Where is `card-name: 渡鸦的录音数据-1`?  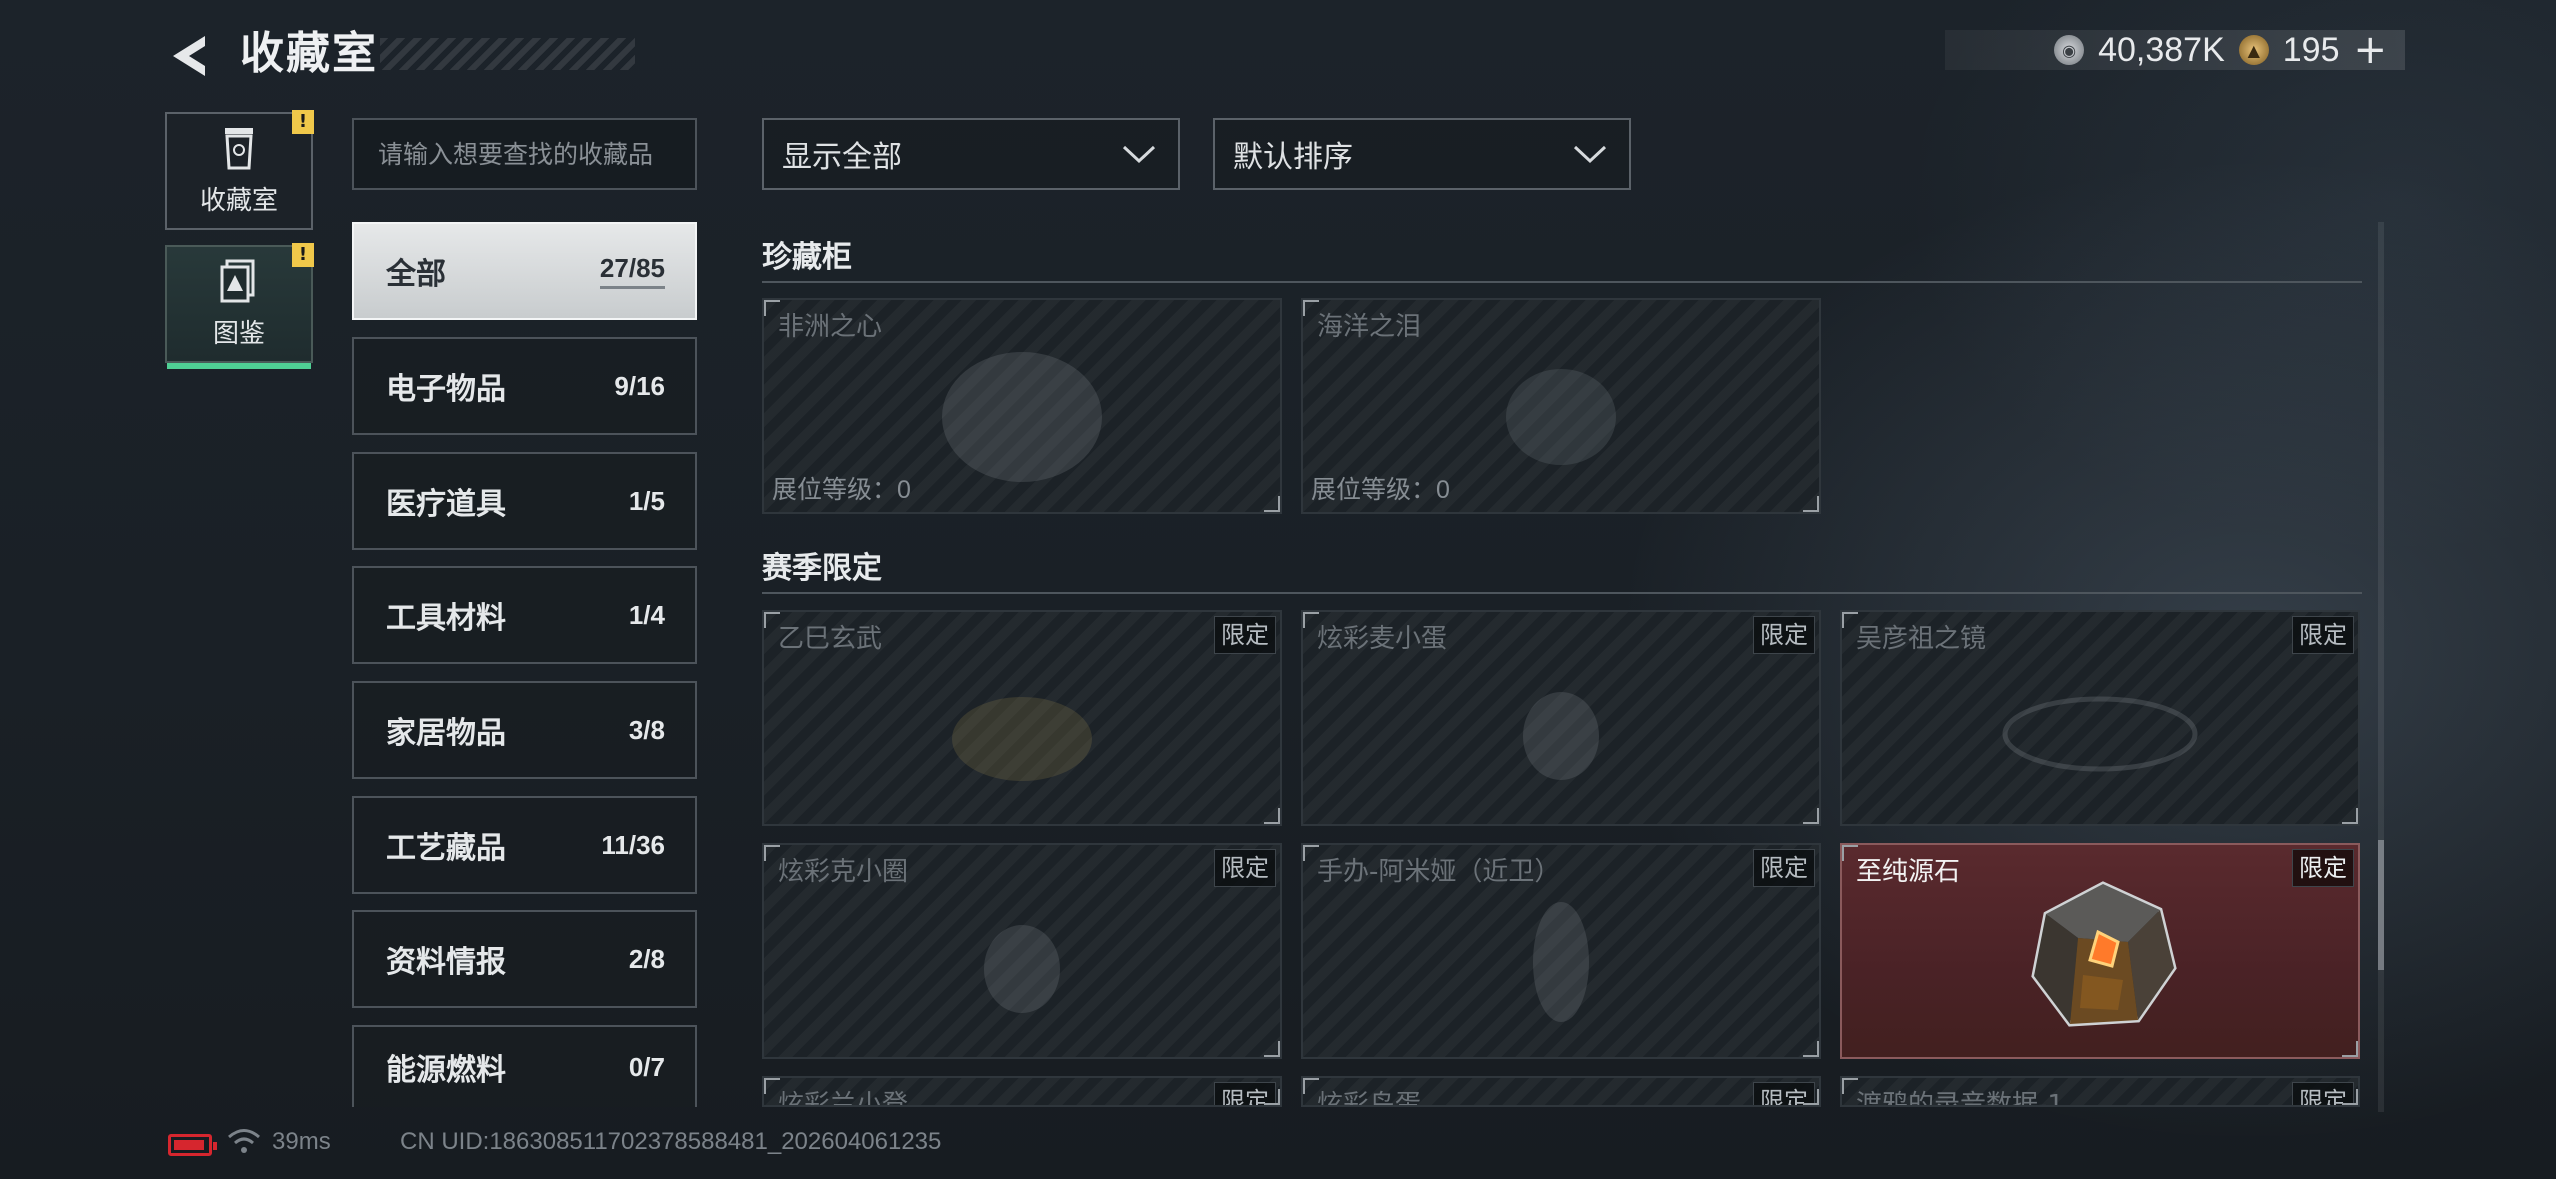
card-name: 渡鸦的录音数据-1 is located at coordinates (1960, 1098).